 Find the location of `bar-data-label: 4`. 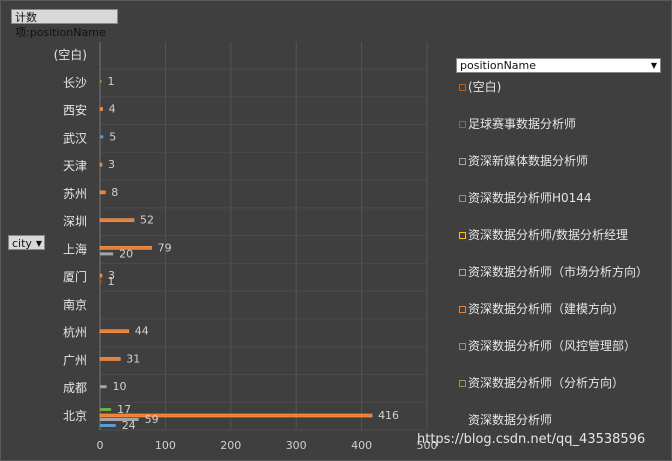

bar-data-label: 4 is located at coordinates (112, 109).